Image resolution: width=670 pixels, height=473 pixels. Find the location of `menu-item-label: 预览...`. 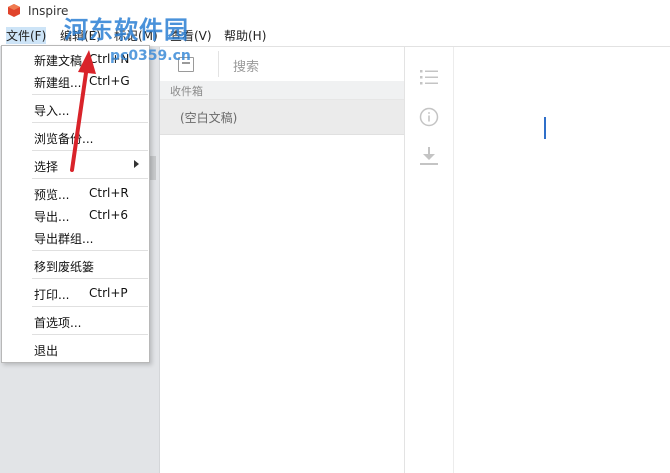

menu-item-label: 预览... is located at coordinates (52, 195).